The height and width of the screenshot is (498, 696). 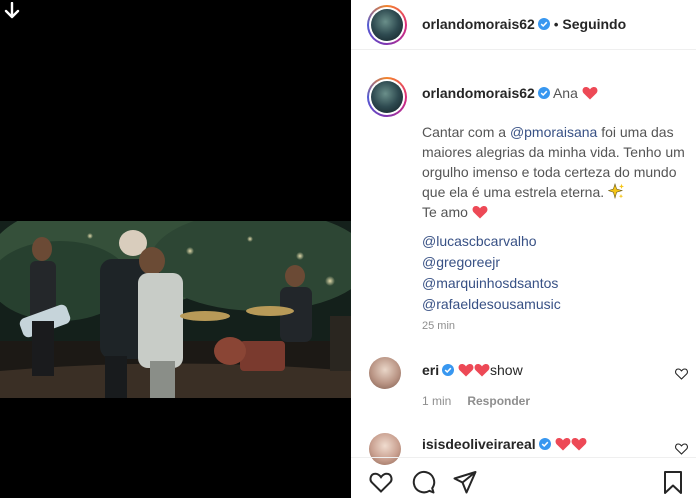 I want to click on reply-button: Responder, so click(x=498, y=401).